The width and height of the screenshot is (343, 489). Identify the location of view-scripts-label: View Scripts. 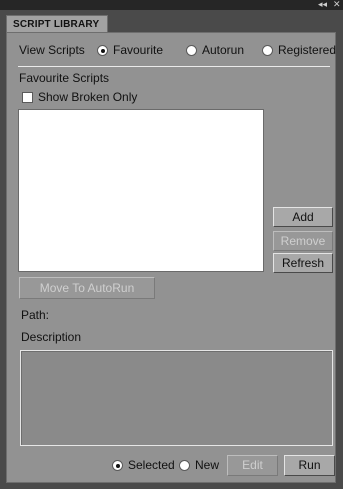
(52, 50).